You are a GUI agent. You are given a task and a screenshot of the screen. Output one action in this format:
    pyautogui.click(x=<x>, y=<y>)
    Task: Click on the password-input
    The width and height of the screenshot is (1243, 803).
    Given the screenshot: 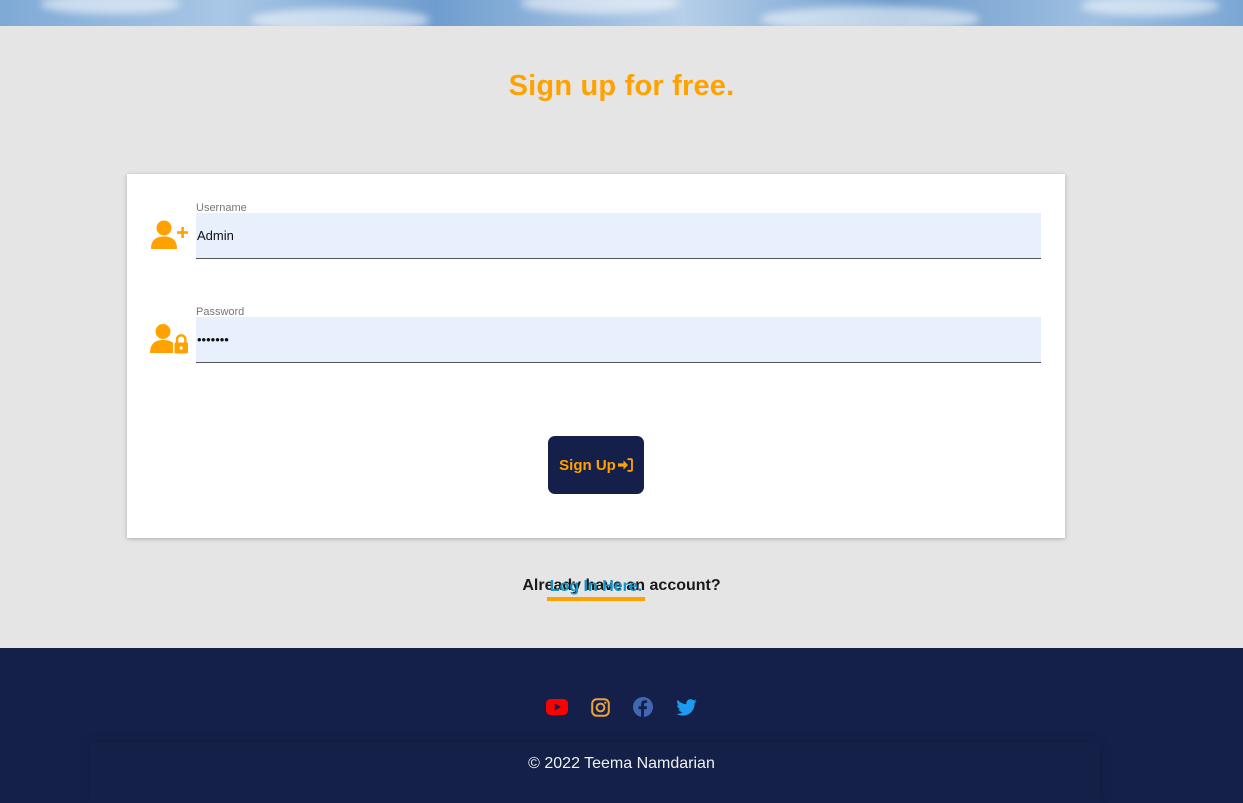 What is the action you would take?
    pyautogui.click(x=618, y=340)
    